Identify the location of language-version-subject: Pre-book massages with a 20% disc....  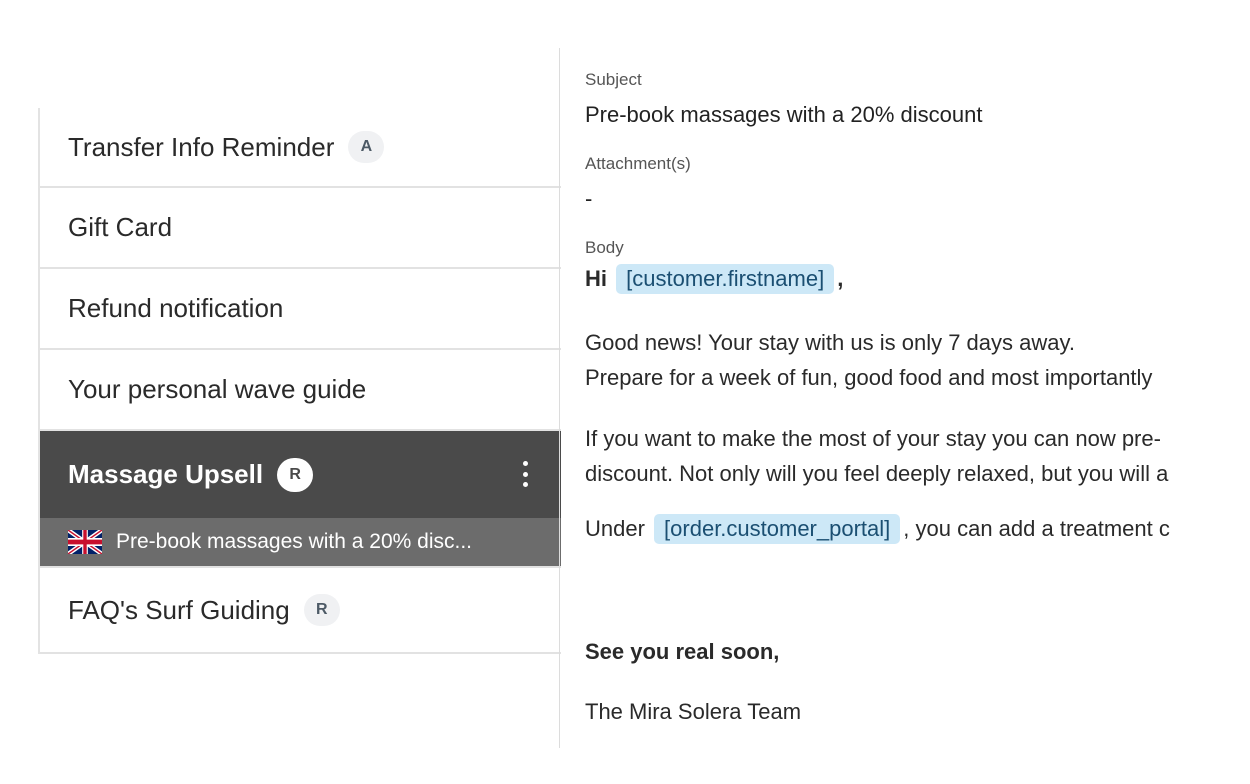
(294, 541).